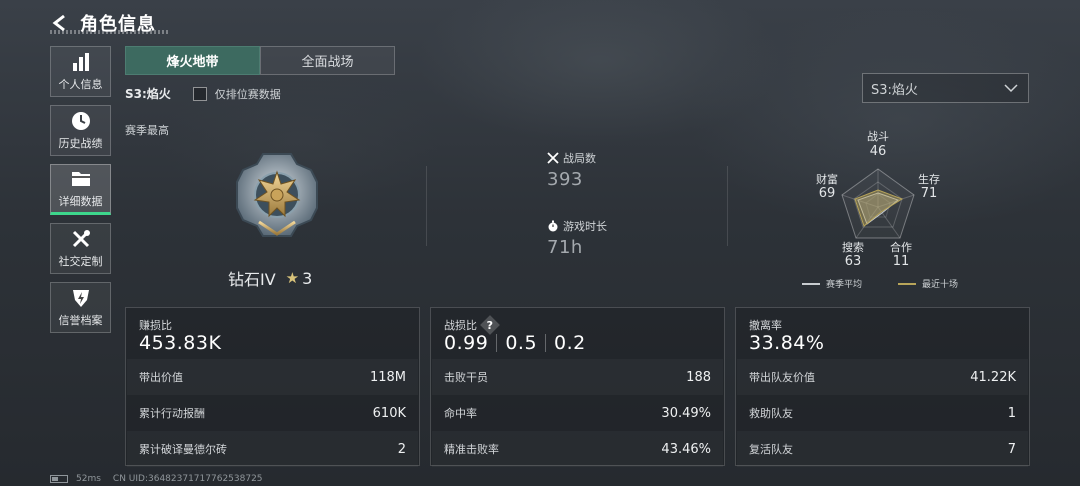 The width and height of the screenshot is (1080, 486). Describe the element at coordinates (570, 343) in the screenshot. I see `kd-value: 0.2` at that location.